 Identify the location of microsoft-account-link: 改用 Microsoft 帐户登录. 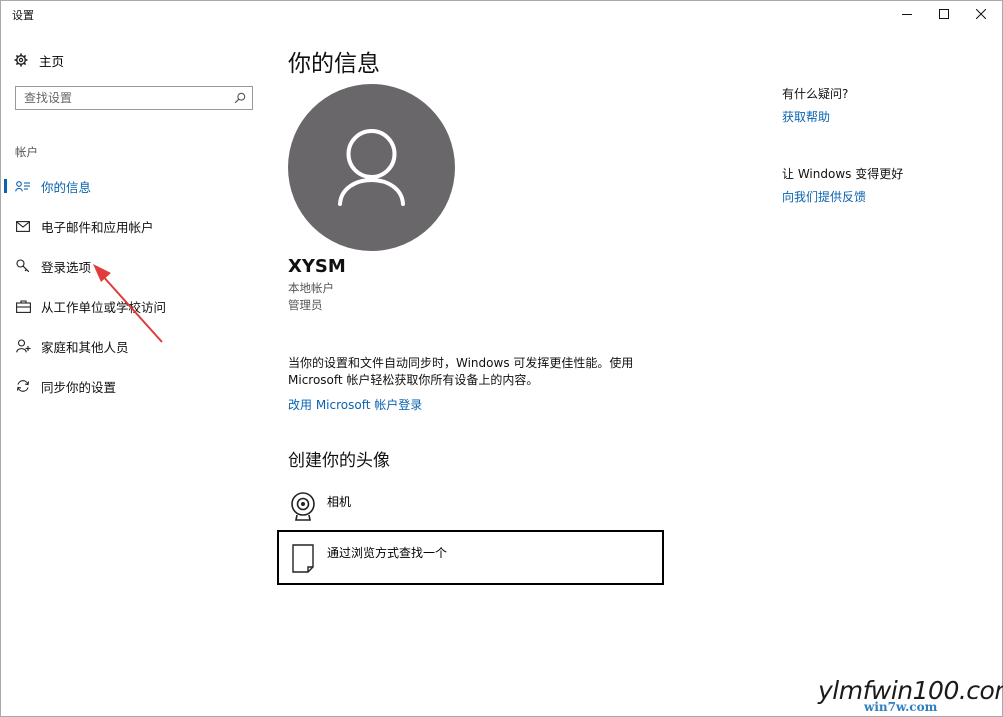
(355, 404).